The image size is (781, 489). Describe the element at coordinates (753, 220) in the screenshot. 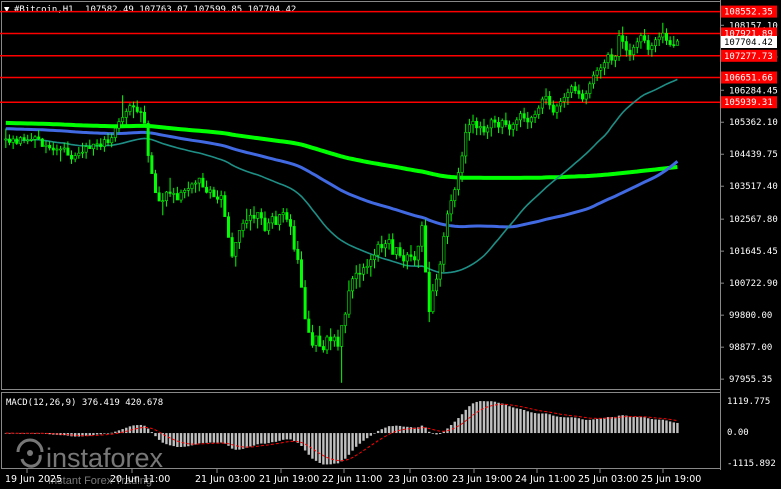

I see `price-tick-label: 102567.80` at that location.